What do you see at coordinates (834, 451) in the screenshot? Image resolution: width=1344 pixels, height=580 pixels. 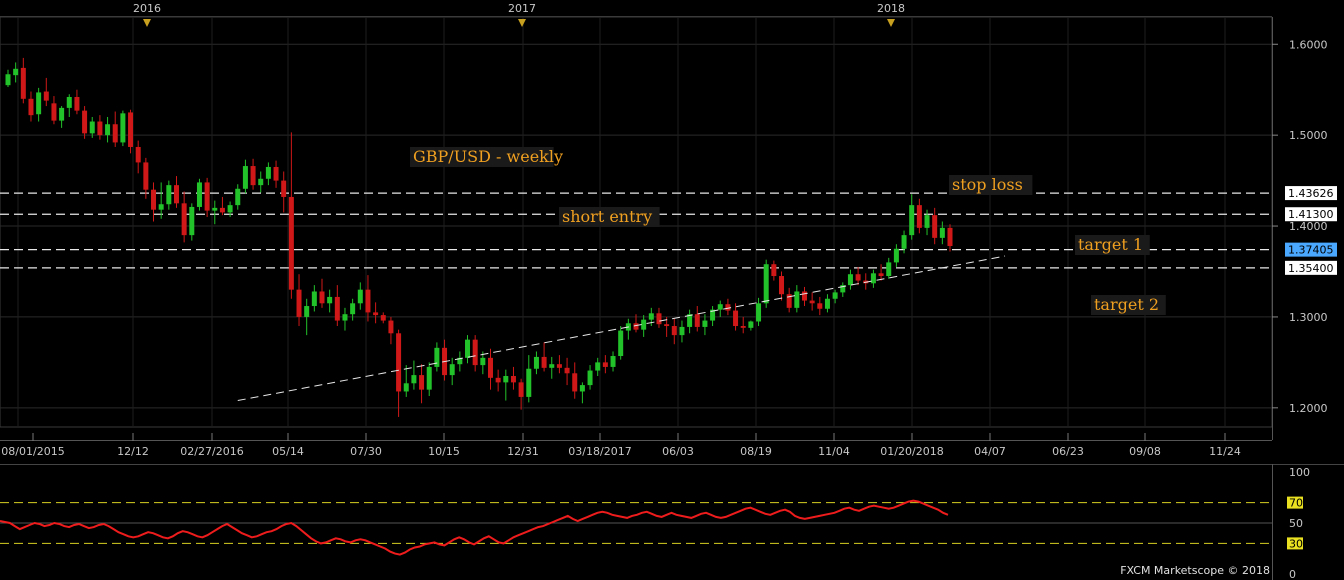 I see `time-tick-label: 11/04` at bounding box center [834, 451].